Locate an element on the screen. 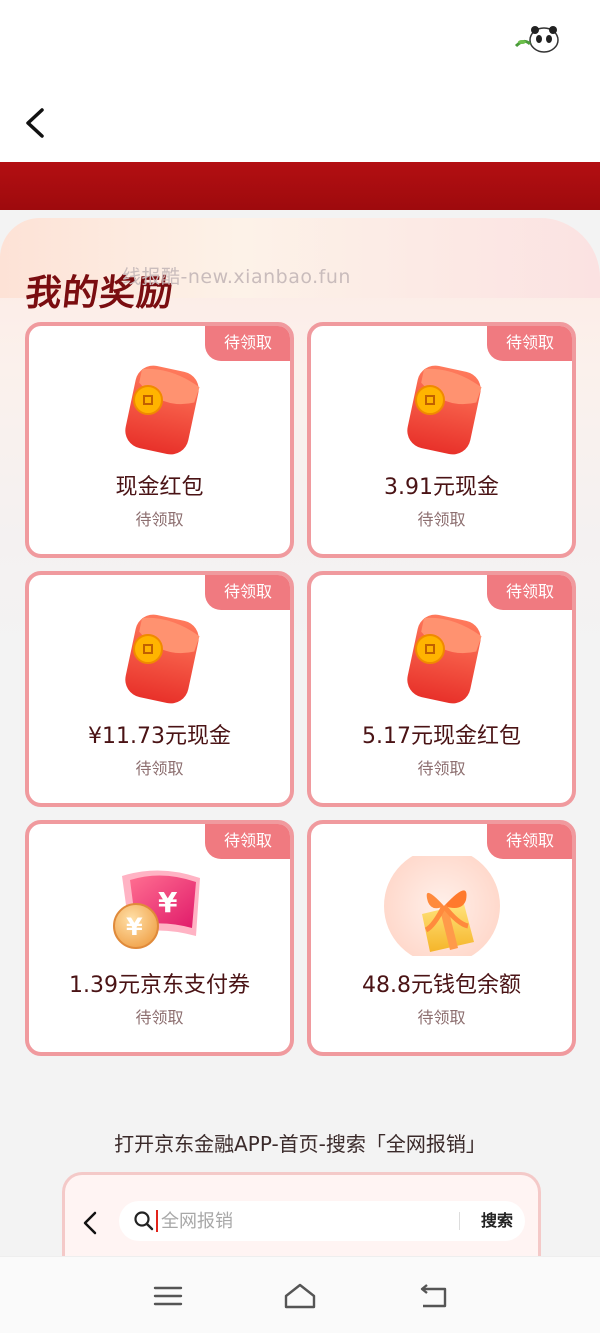 The width and height of the screenshot is (600, 1333). reward-title: 5.17元现金红包 is located at coordinates (441, 736).